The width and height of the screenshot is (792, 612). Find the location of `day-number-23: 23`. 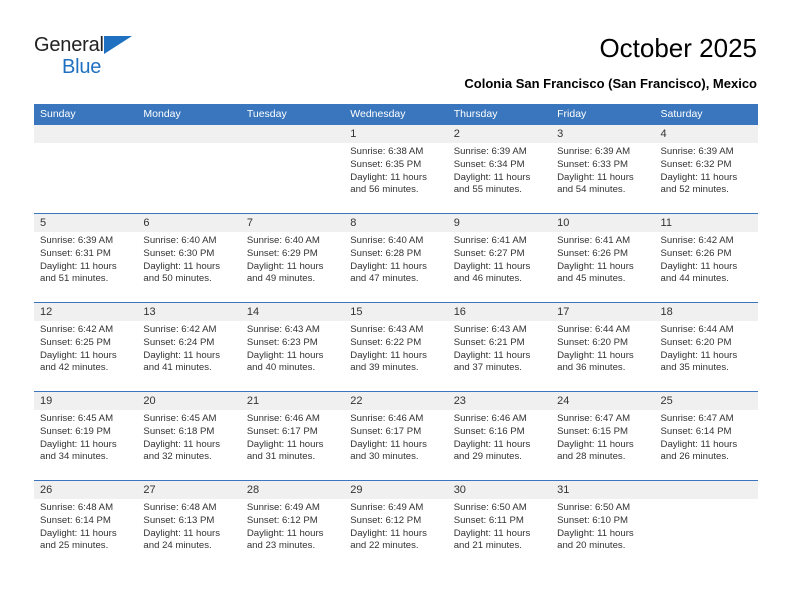

day-number-23: 23 is located at coordinates (499, 401).